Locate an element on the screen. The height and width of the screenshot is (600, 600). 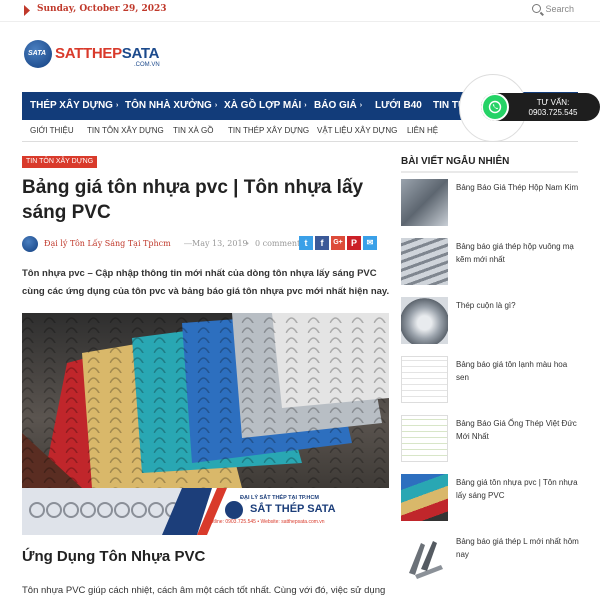
nav-item-thep-xay-dung: THÉP XÂY DỰNG › is located at coordinates (74, 105).